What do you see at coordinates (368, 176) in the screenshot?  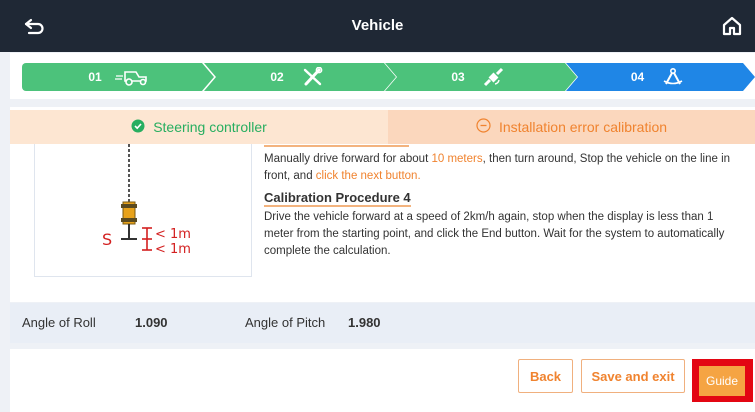 I see `next-button-hint: click the next button.` at bounding box center [368, 176].